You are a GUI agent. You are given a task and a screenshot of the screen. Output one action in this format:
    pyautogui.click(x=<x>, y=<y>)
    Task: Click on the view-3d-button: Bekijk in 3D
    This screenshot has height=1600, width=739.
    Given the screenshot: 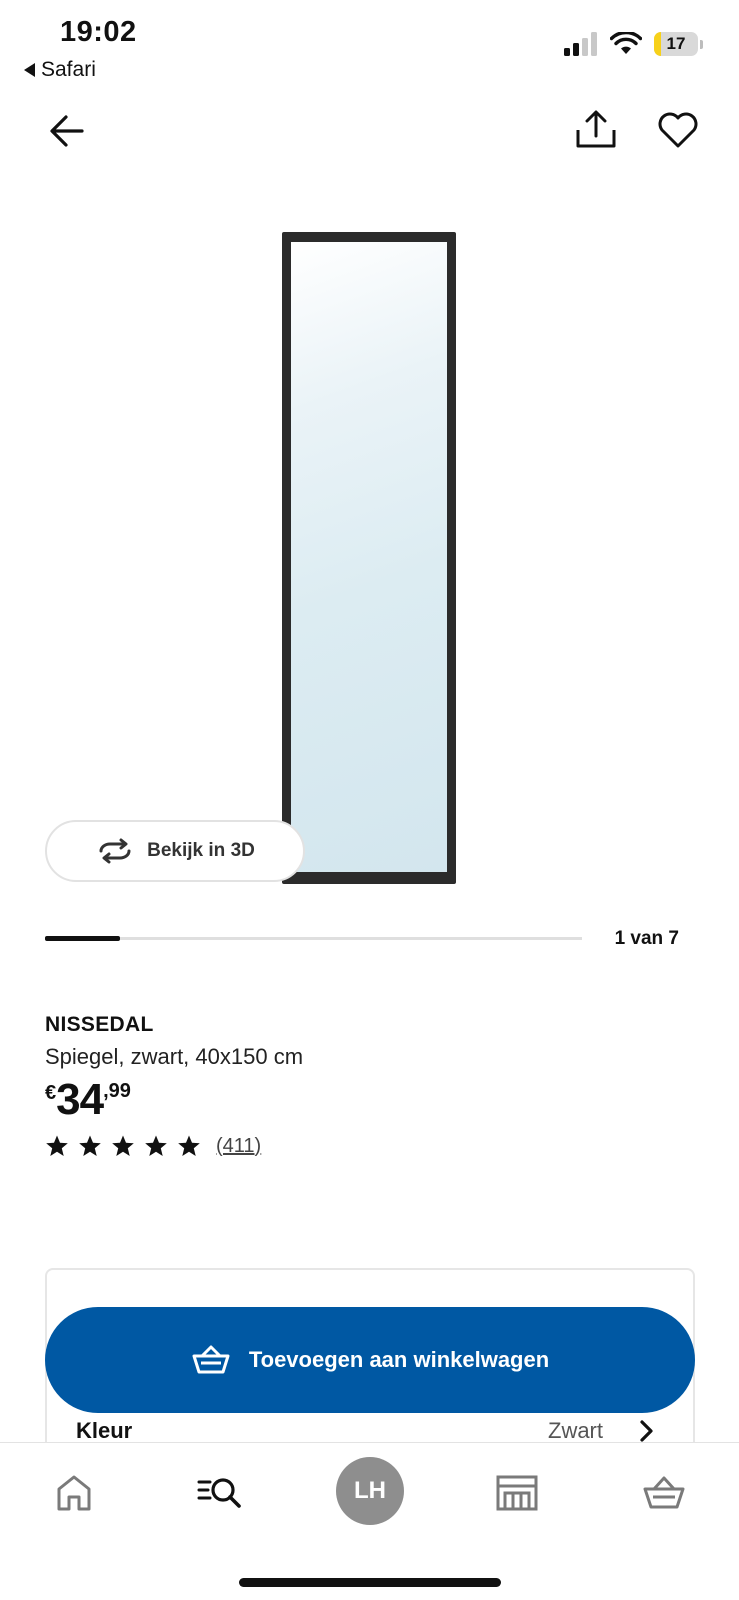 What is the action you would take?
    pyautogui.click(x=175, y=851)
    